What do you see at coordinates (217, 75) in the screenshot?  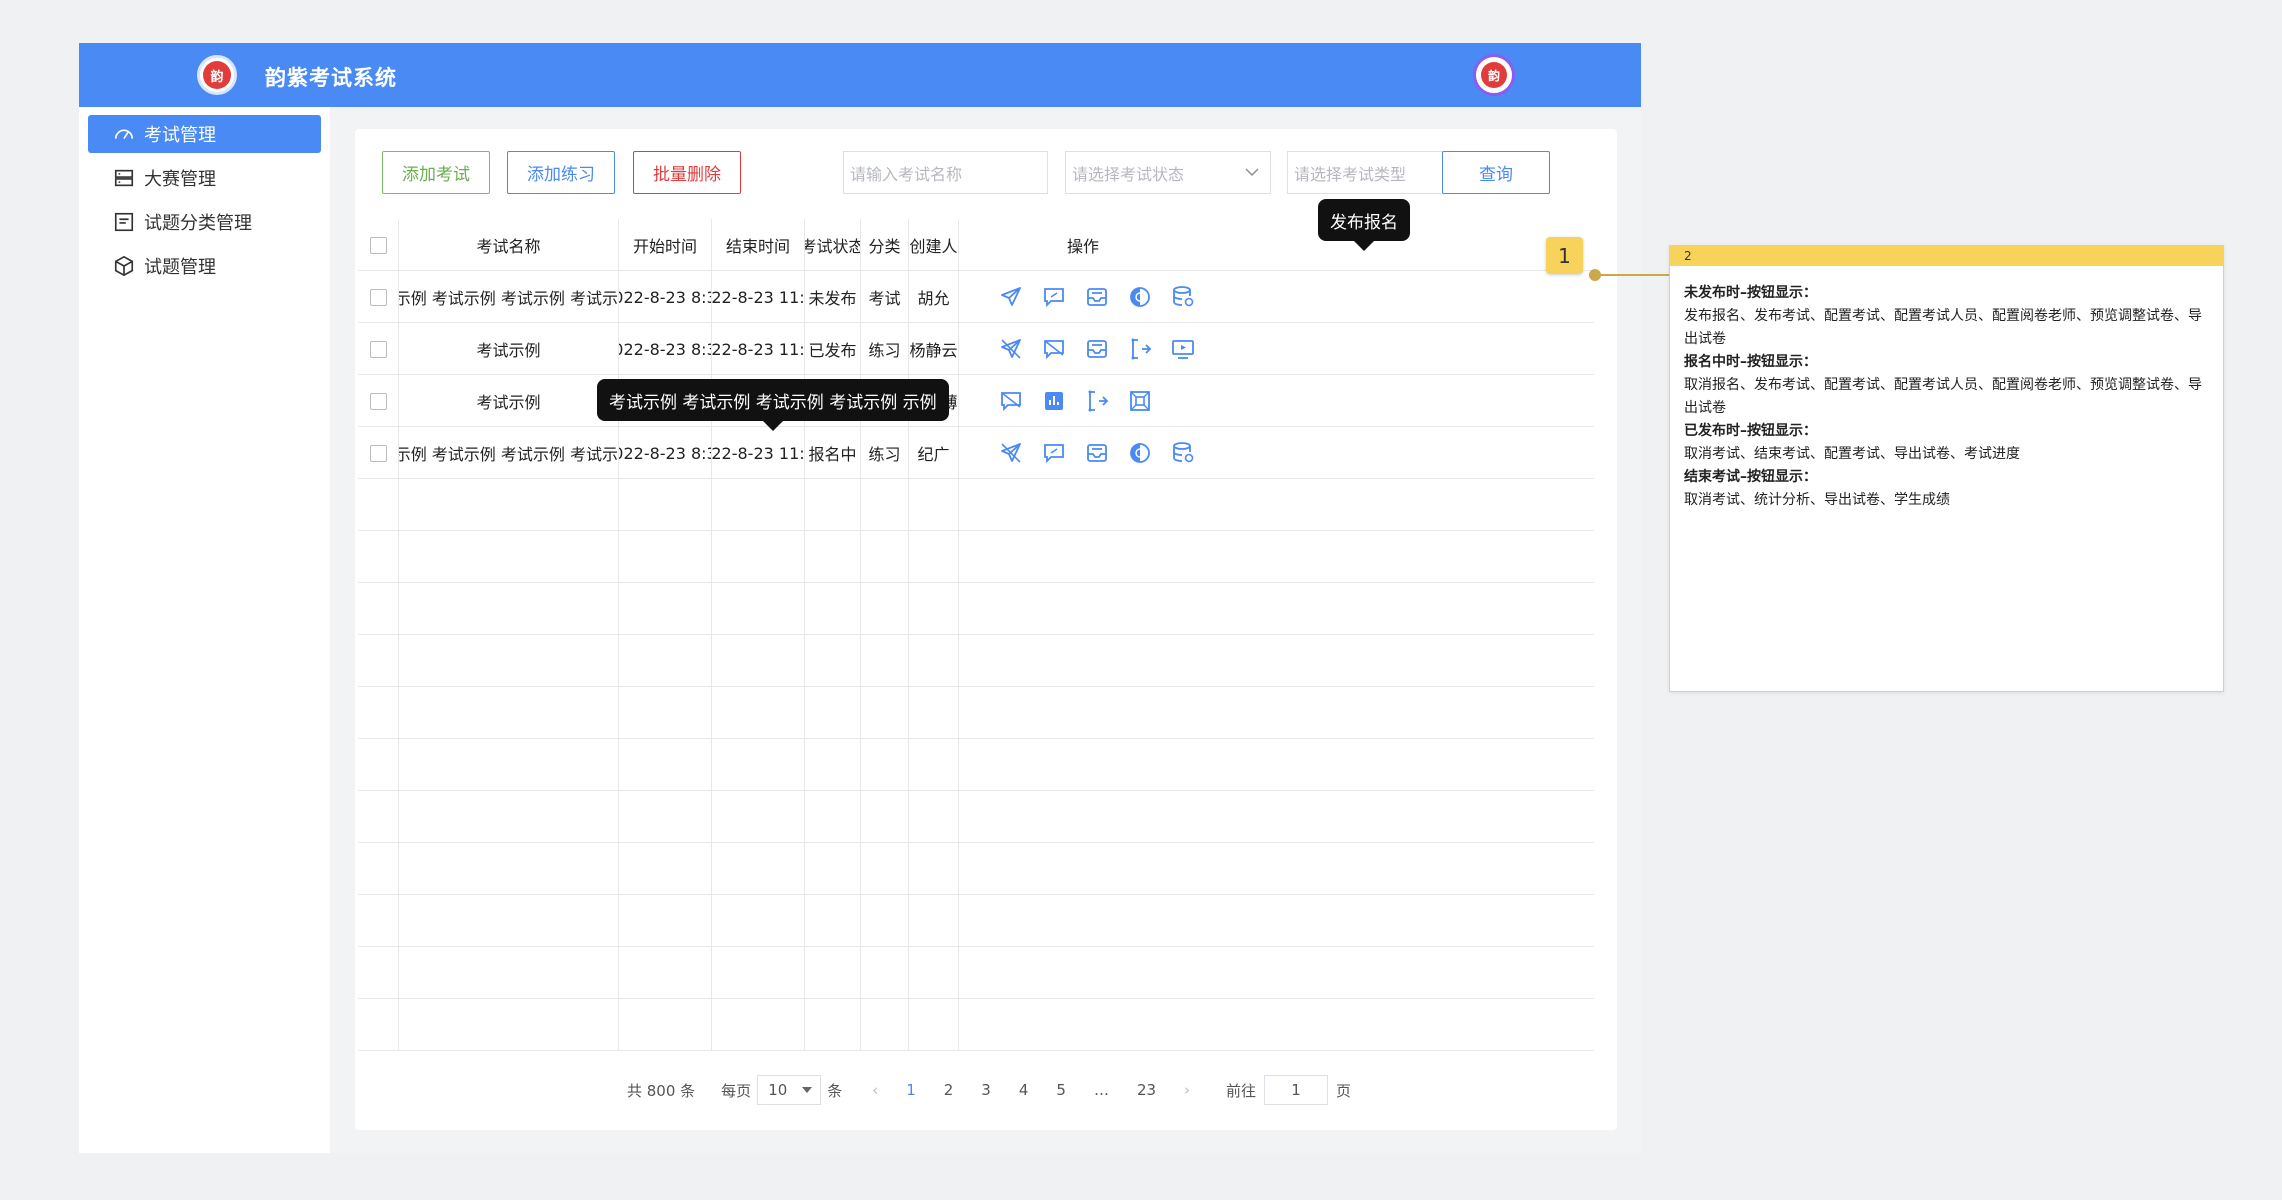 I see `app-logo: 韵` at bounding box center [217, 75].